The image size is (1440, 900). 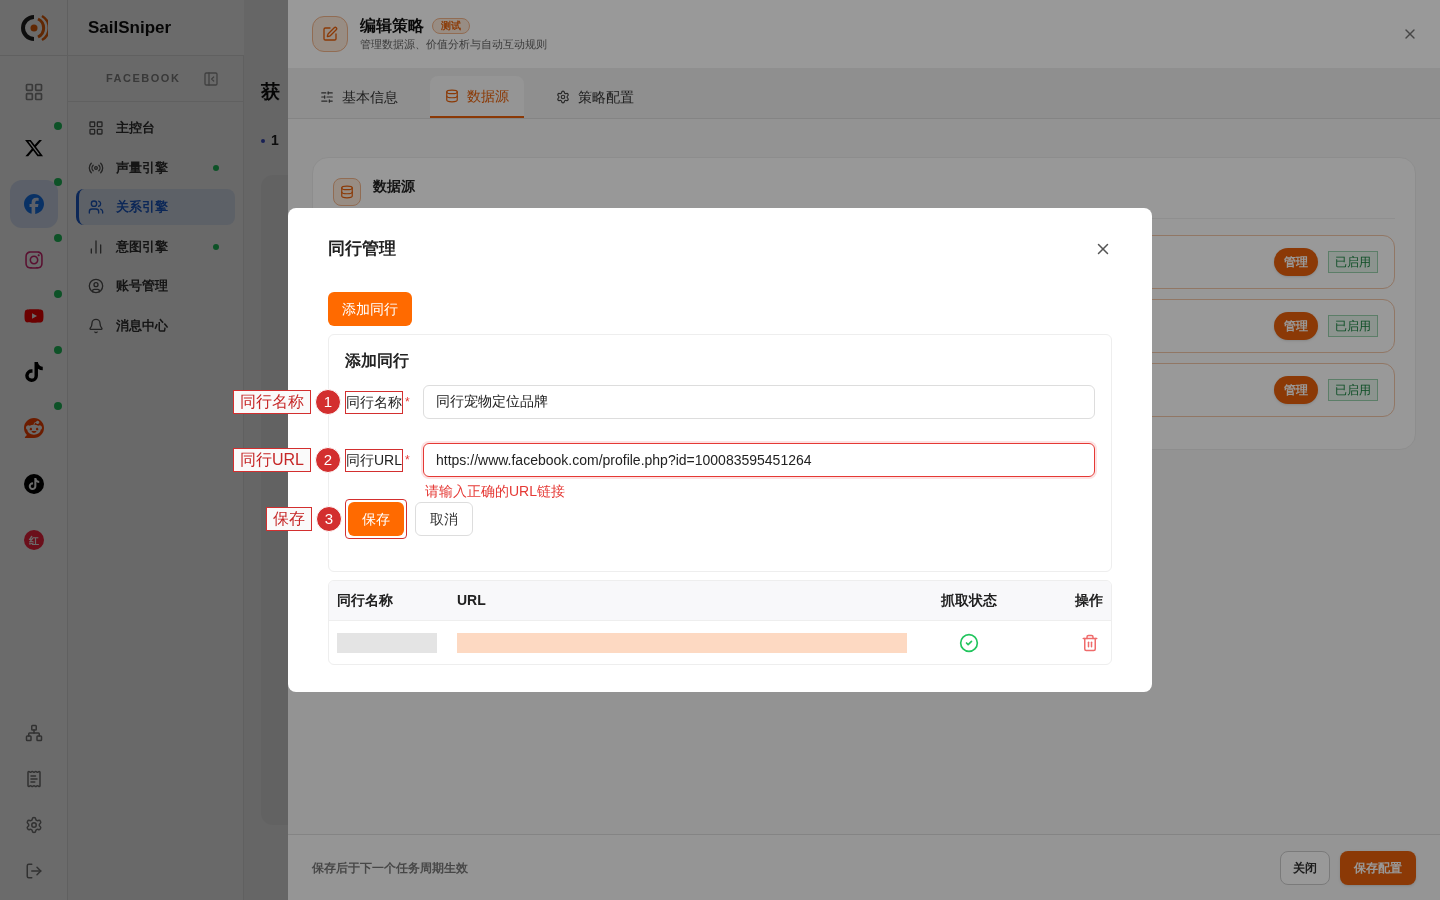 I want to click on tab: 策略配置, so click(x=595, y=97).